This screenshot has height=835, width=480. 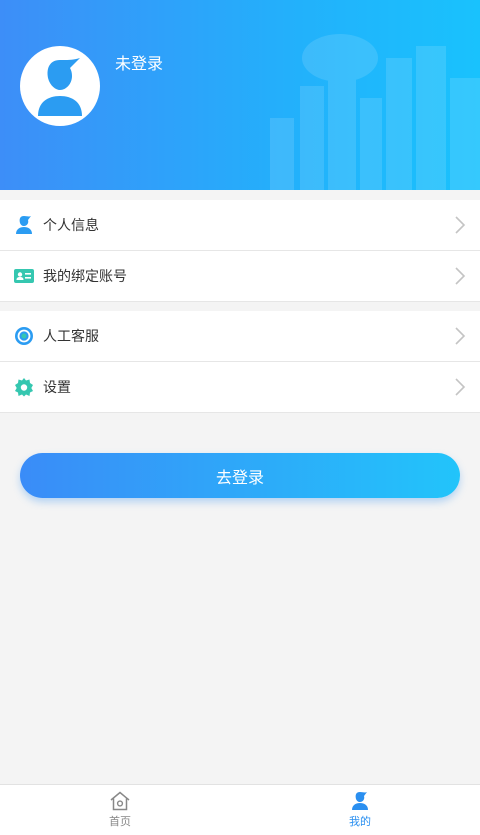 I want to click on menu-item-label: 人工客服, so click(x=71, y=337).